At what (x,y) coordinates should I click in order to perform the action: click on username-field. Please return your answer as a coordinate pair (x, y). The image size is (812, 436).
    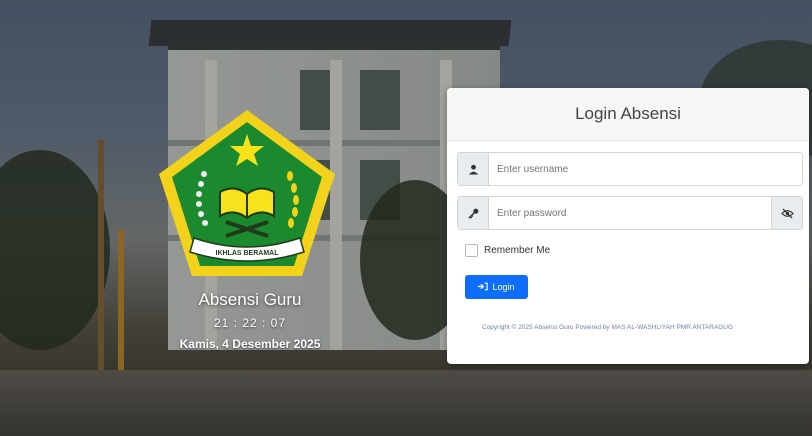
    Looking at the image, I should click on (630, 169).